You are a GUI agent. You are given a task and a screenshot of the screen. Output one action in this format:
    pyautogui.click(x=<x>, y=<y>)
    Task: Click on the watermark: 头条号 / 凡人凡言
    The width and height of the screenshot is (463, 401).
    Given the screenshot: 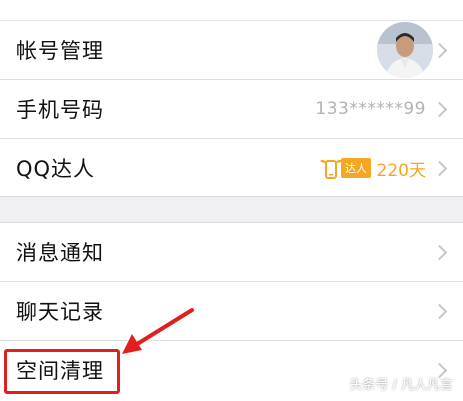 What is the action you would take?
    pyautogui.click(x=401, y=385)
    